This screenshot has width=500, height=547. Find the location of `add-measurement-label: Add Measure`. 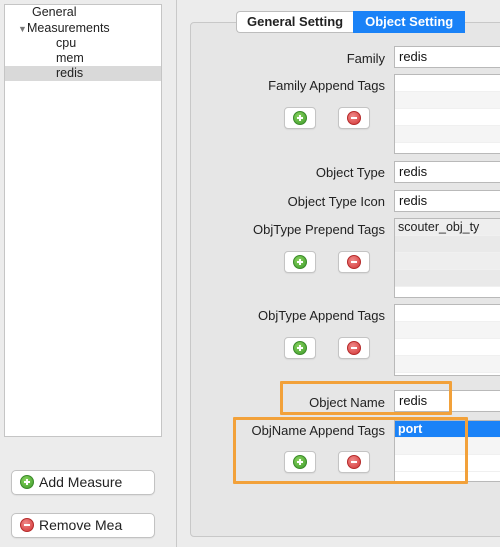

add-measurement-label: Add Measure is located at coordinates (81, 482).